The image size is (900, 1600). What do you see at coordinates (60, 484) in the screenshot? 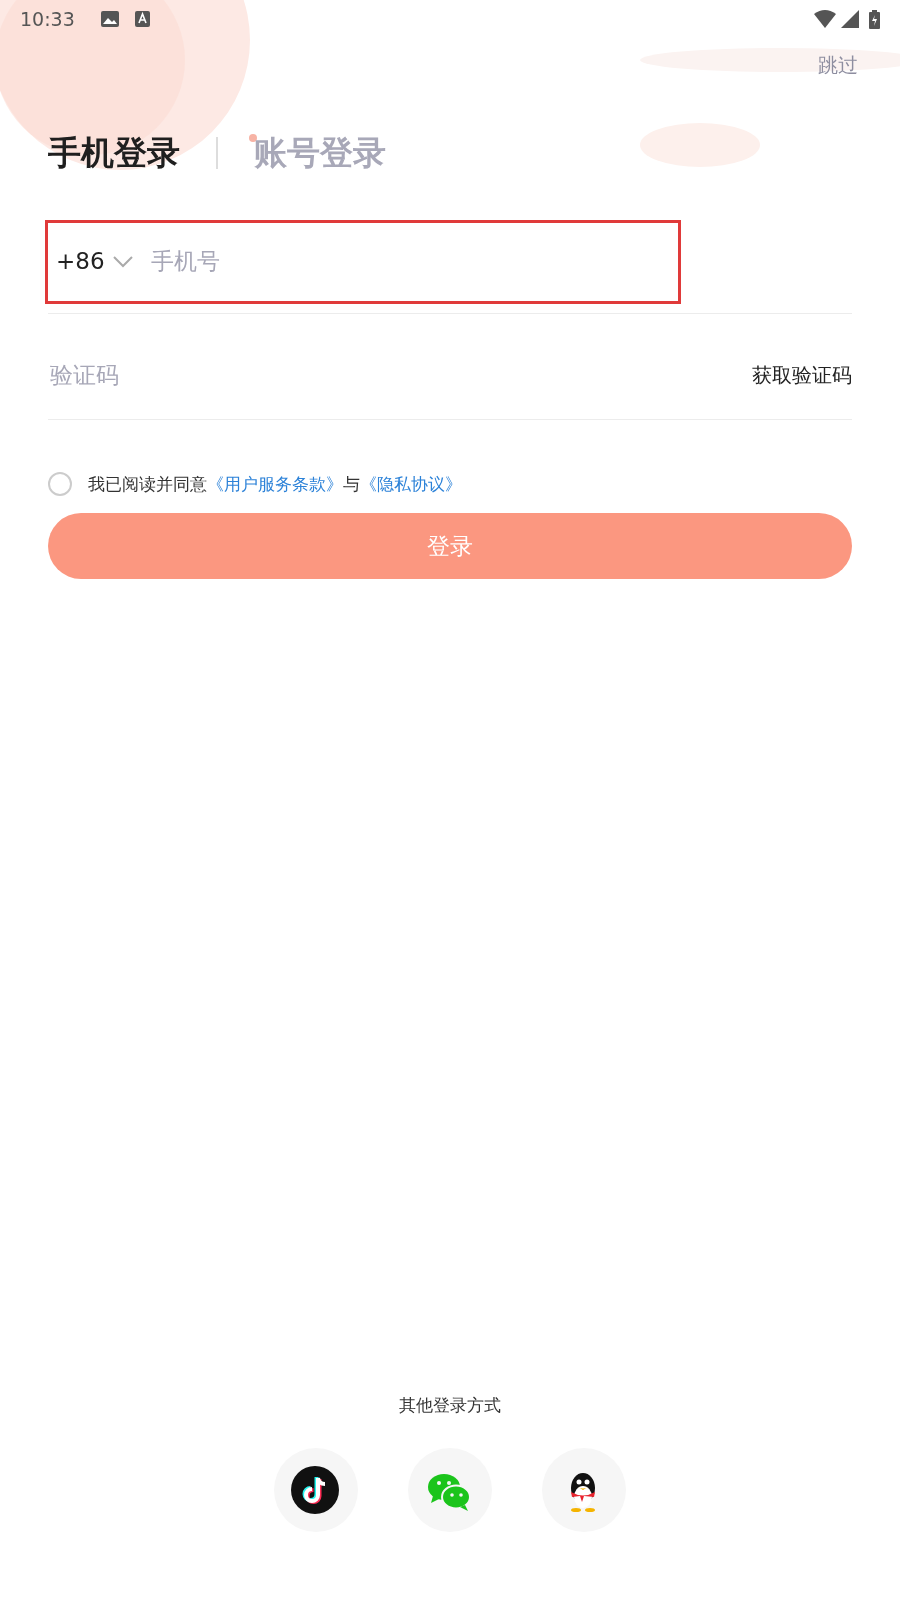
I see `agreement-checkbox` at bounding box center [60, 484].